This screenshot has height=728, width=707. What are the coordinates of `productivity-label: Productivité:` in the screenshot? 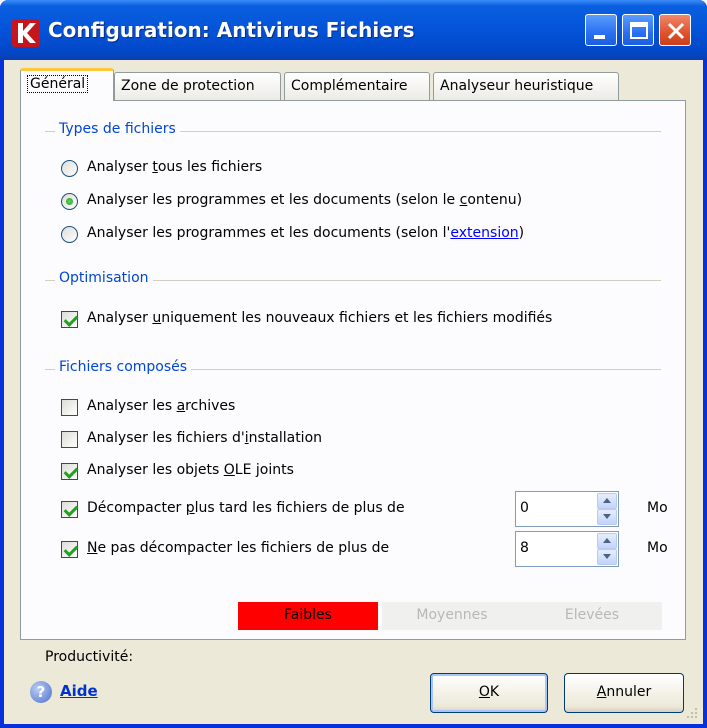 It's located at (89, 657).